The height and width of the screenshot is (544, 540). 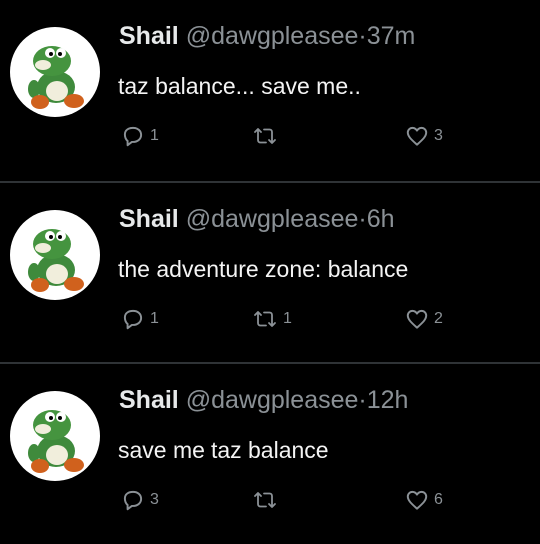 I want to click on reply-button: 3, so click(x=139, y=500).